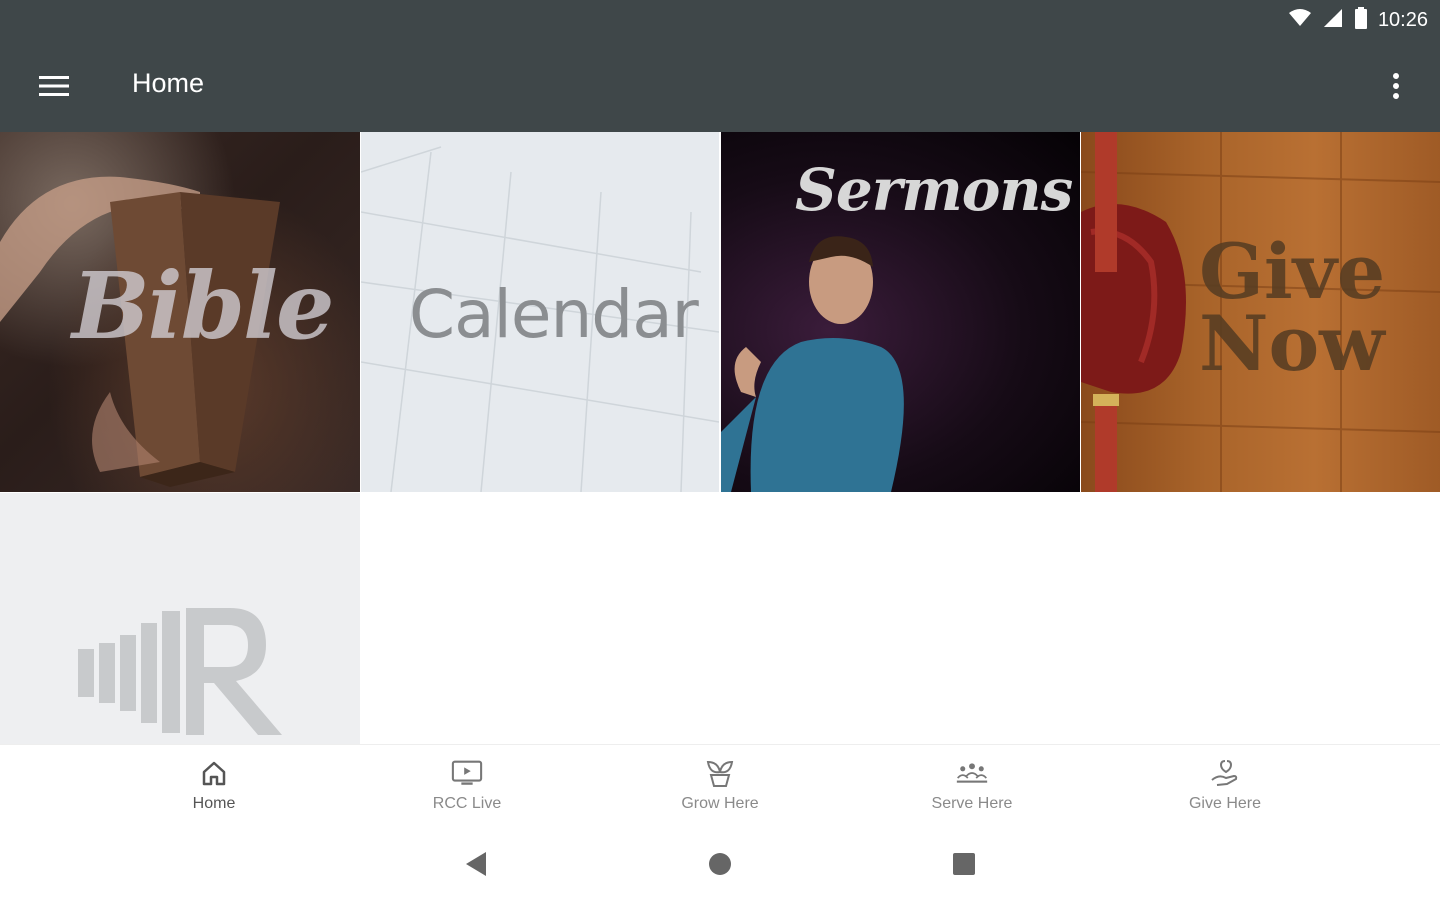  Describe the element at coordinates (720, 773) in the screenshot. I see `plant-icon` at that location.